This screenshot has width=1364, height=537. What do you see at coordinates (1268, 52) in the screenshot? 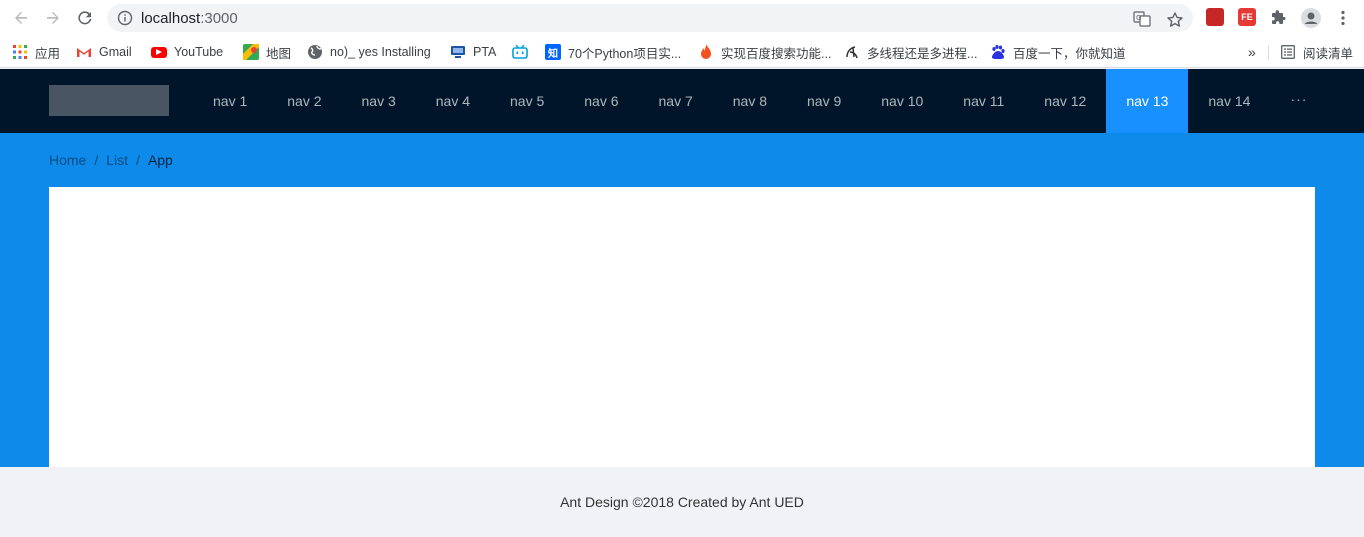
I see `bookmarks-divider` at bounding box center [1268, 52].